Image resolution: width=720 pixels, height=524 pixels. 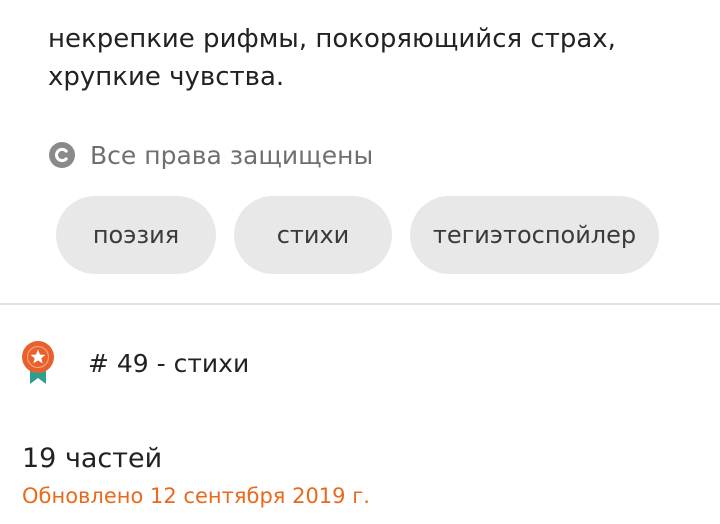 What do you see at coordinates (313, 235) in the screenshot?
I see `tag-poems: стихи` at bounding box center [313, 235].